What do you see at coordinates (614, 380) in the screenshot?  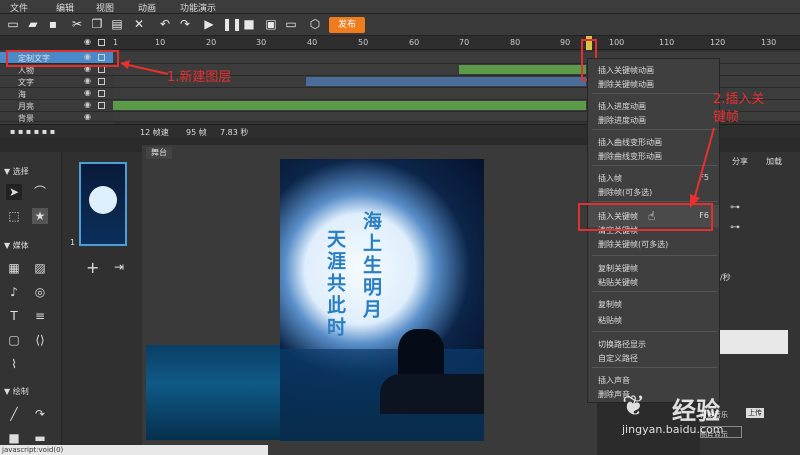 I see `menu-item: 插入声音` at bounding box center [614, 380].